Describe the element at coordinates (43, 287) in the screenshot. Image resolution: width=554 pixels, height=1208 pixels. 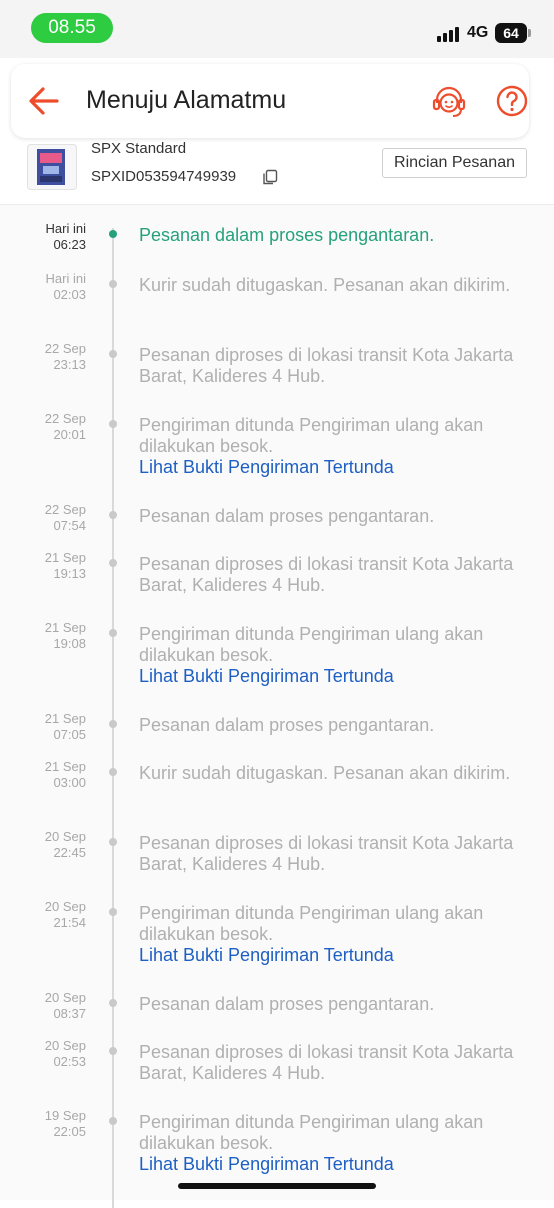
I see `event-datetime: Hari ini 02:03` at that location.